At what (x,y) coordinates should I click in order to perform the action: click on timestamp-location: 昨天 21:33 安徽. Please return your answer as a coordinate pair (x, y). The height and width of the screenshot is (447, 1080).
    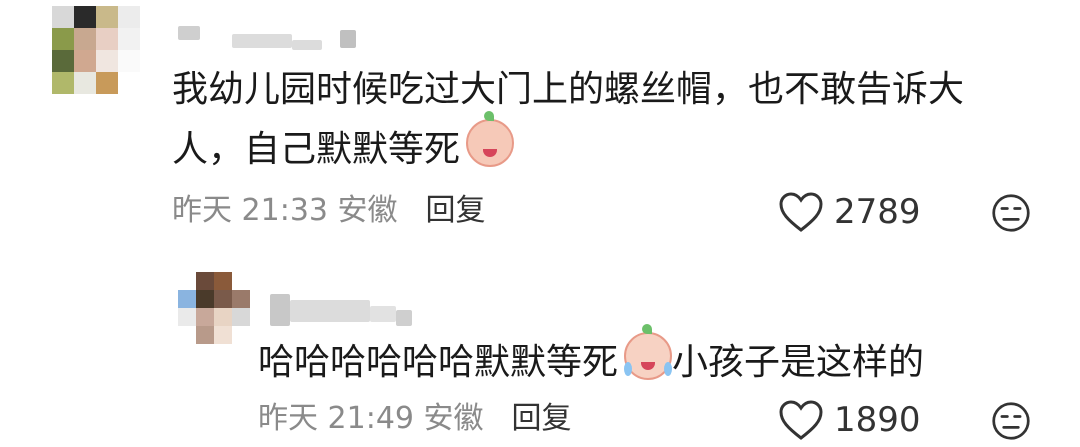
    Looking at the image, I should click on (285, 210).